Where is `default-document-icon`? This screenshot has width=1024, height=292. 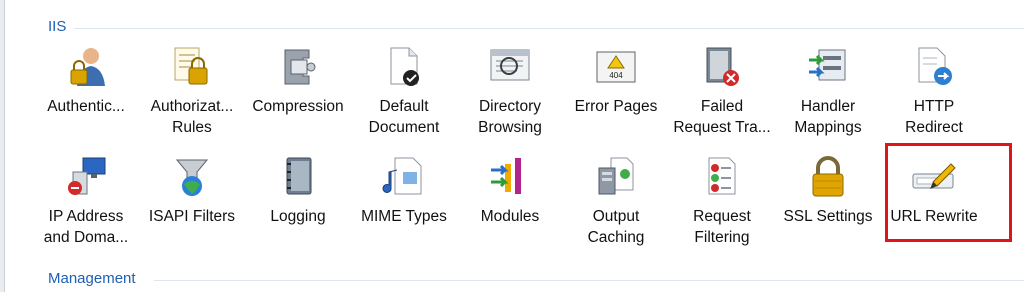
default-document-icon is located at coordinates (404, 66).